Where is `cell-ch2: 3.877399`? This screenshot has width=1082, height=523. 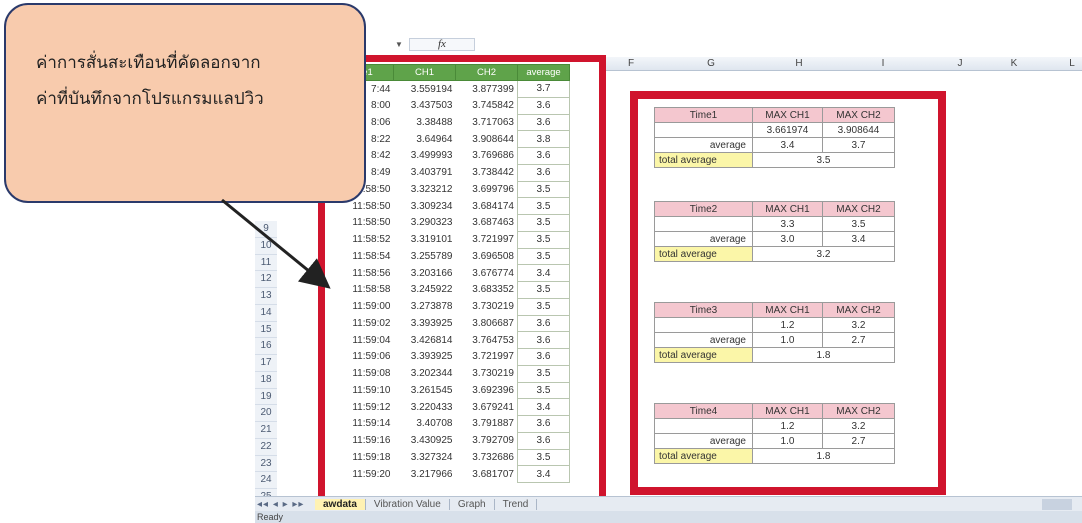
cell-ch2: 3.877399 is located at coordinates (487, 89).